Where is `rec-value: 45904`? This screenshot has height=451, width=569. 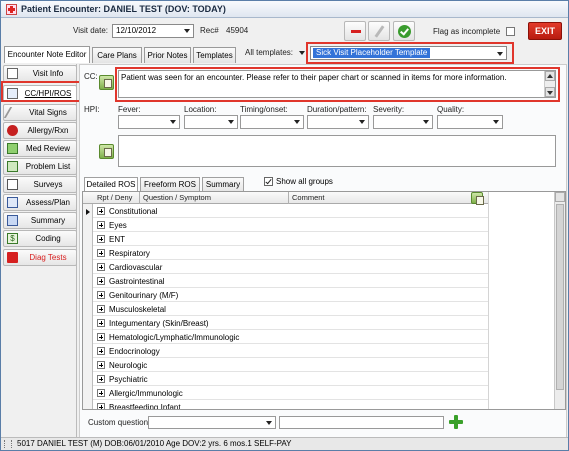
rec-value: 45904 is located at coordinates (237, 30).